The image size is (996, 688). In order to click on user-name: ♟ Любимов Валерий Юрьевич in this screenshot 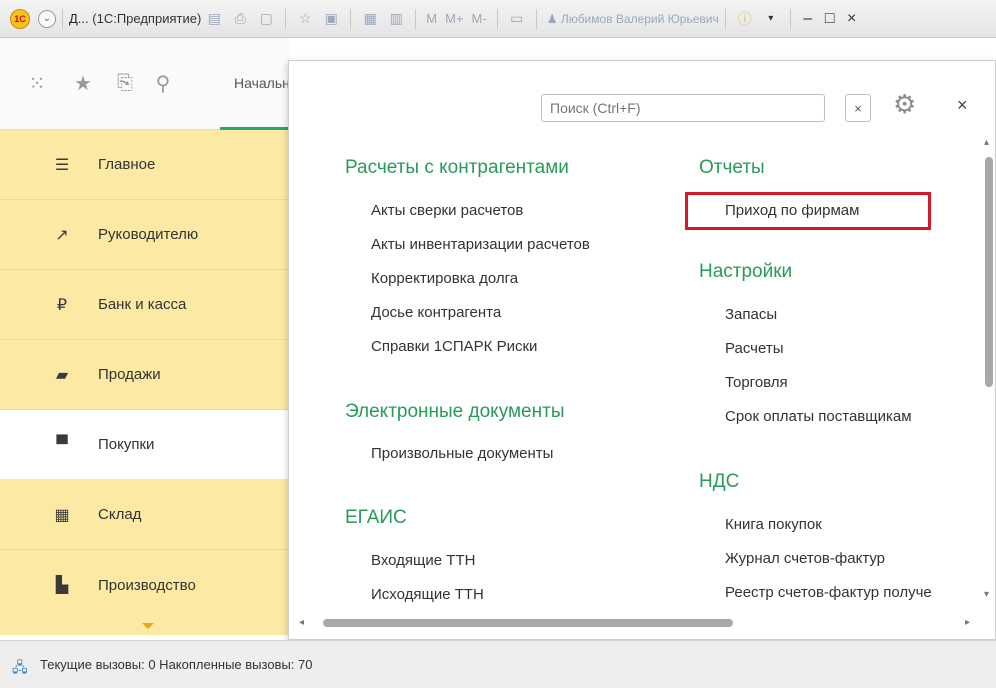, I will do `click(633, 19)`.